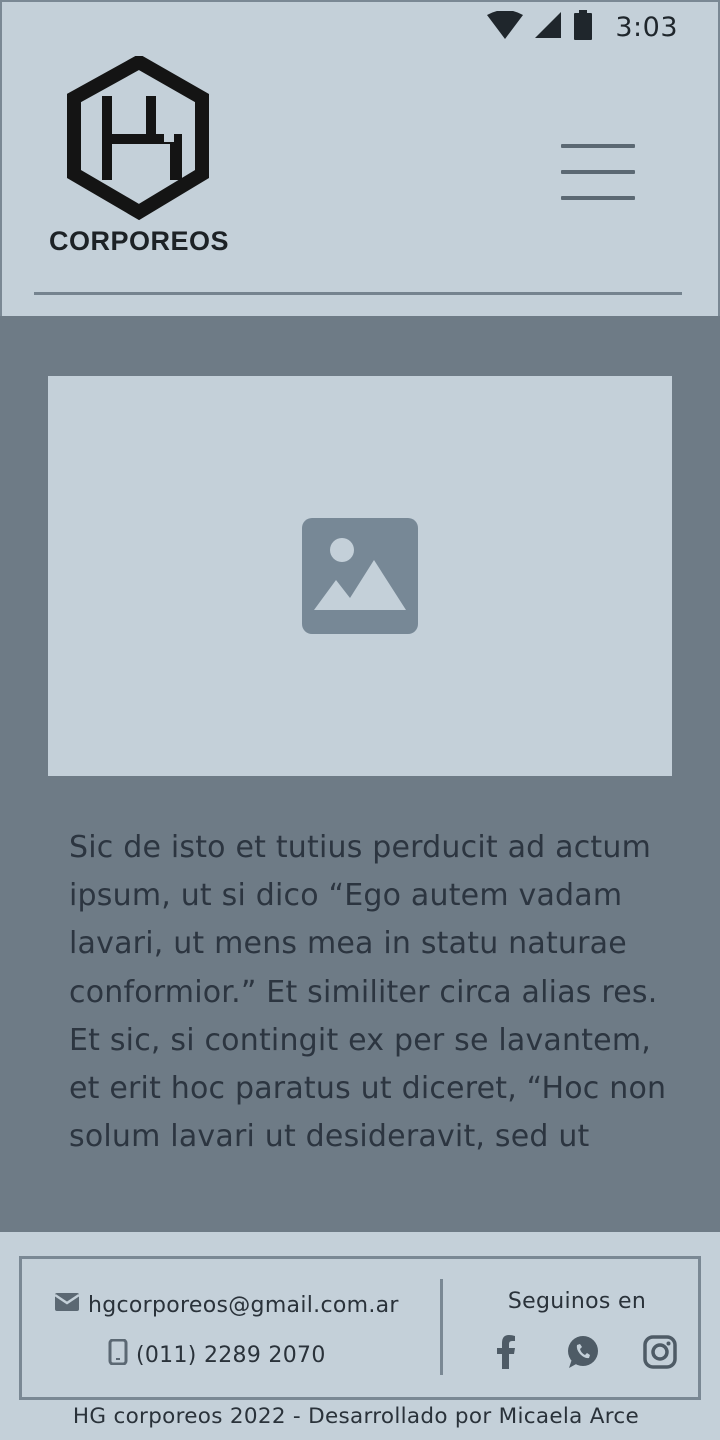 The width and height of the screenshot is (720, 1440). I want to click on social-links, so click(583, 1352).